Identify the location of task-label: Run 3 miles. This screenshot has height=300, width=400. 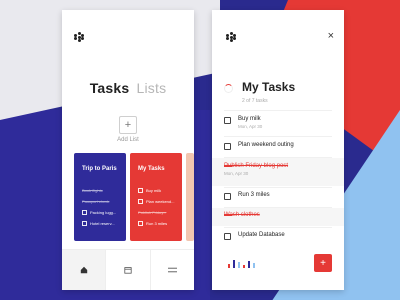
(254, 195).